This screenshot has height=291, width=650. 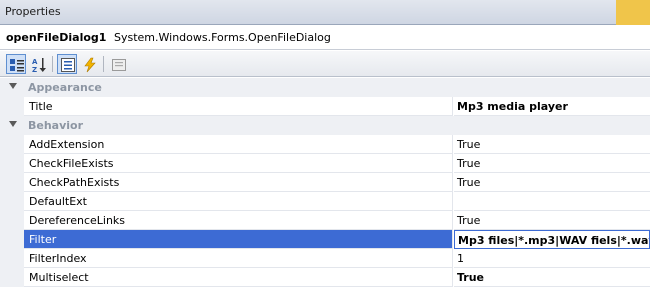 I want to click on property-name: DereferenceLinks, so click(x=238, y=220).